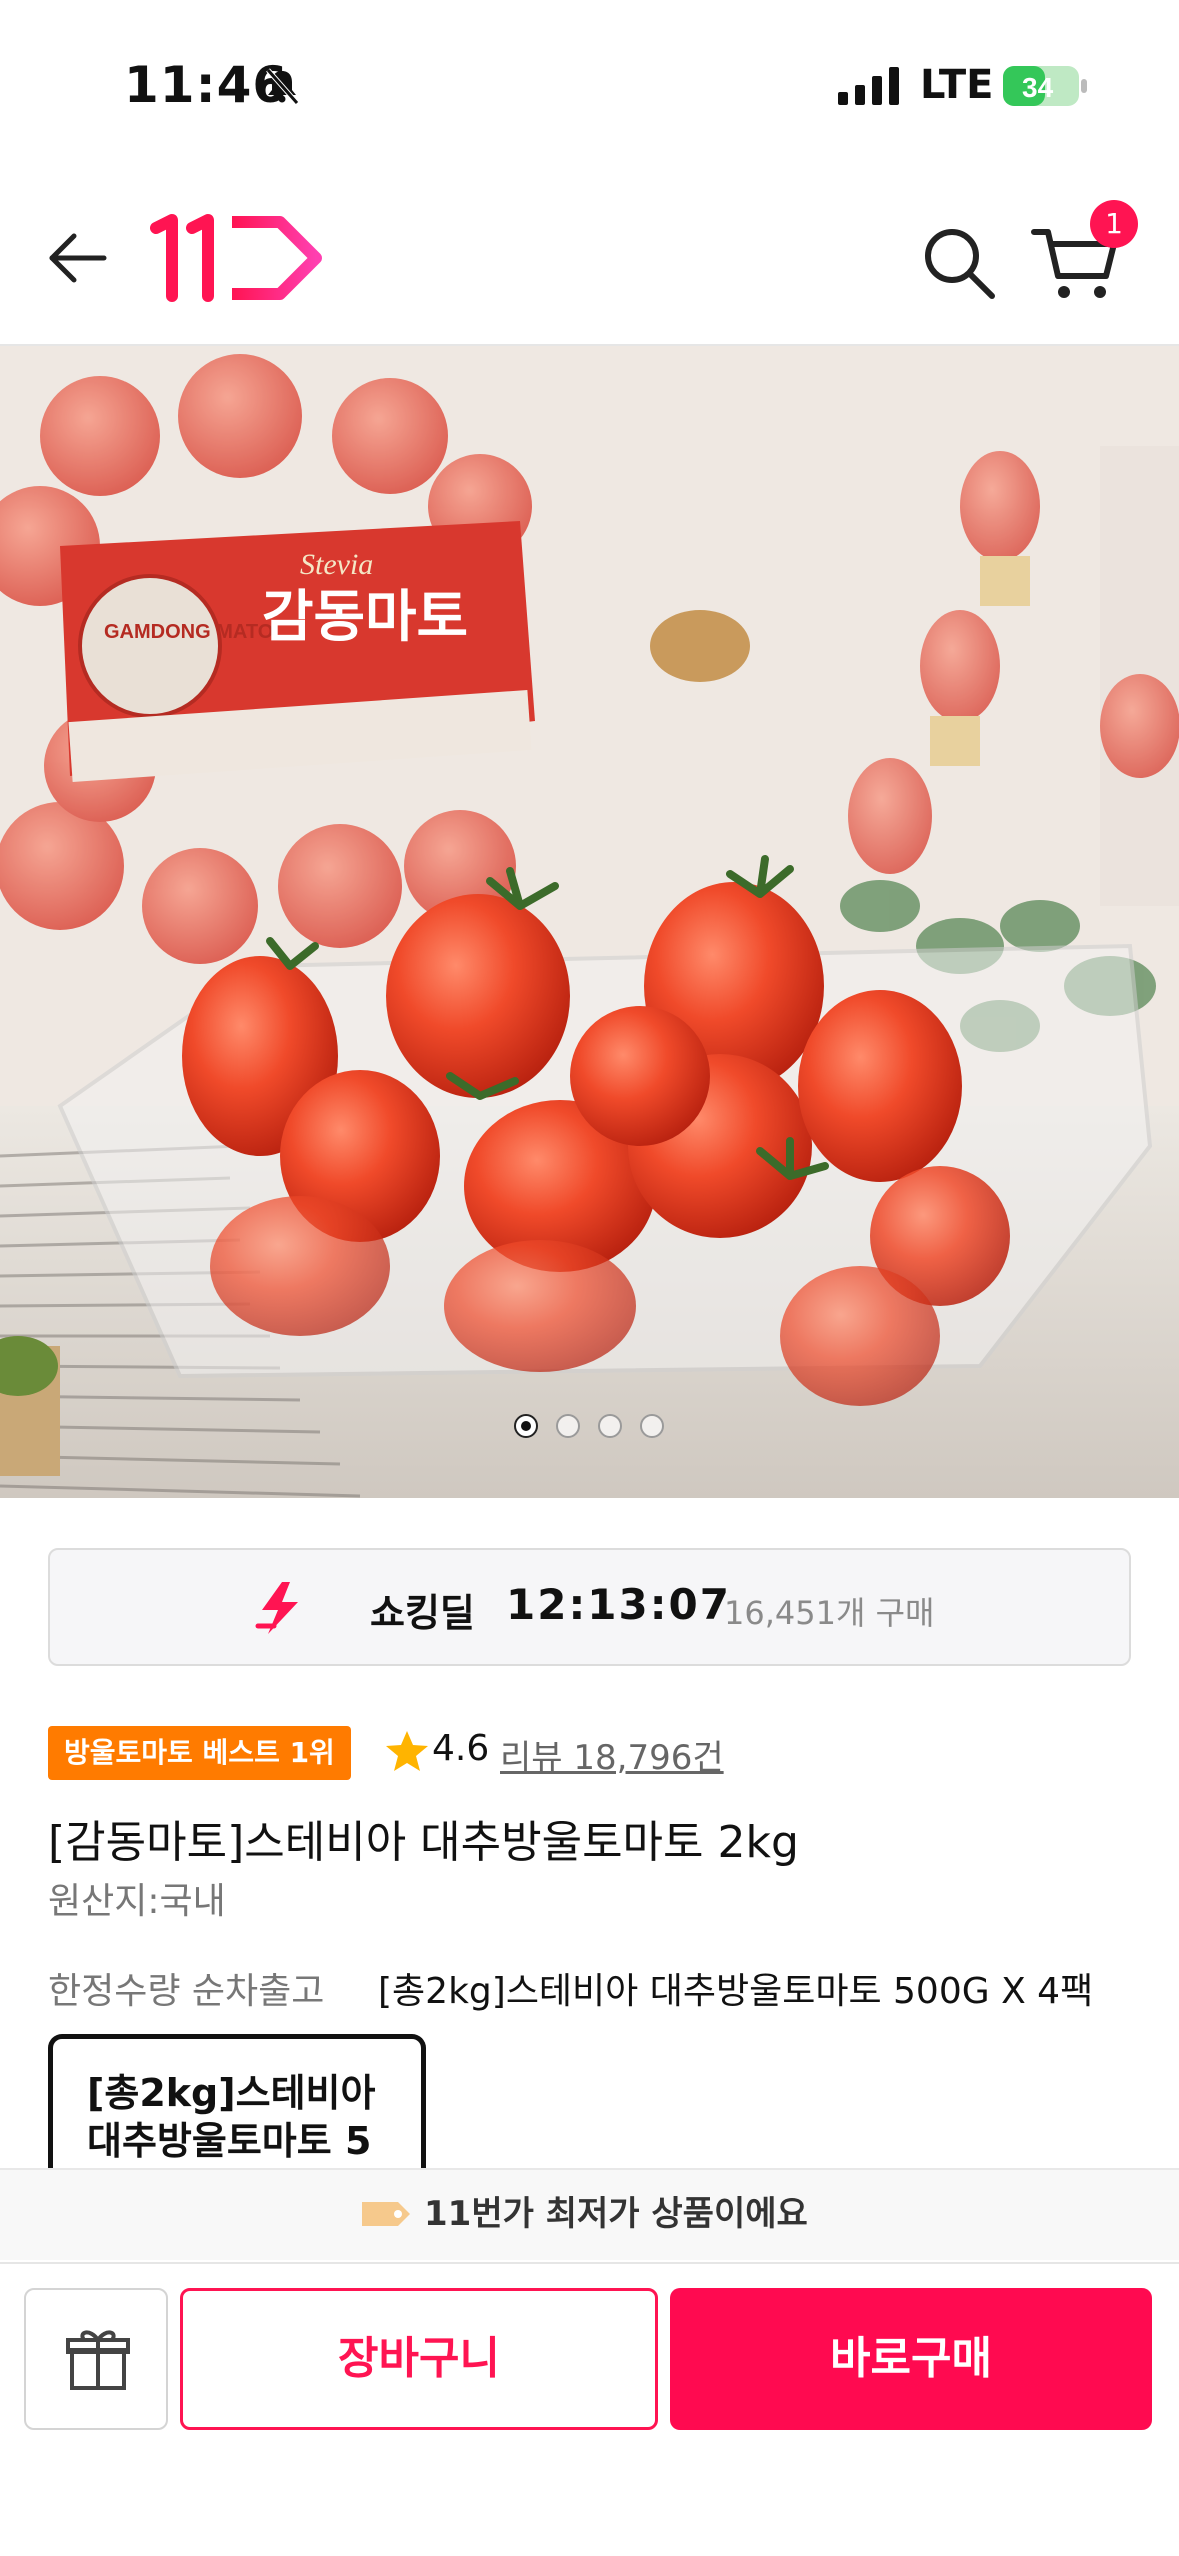 The image size is (1179, 2556). I want to click on search-icon, so click(958, 262).